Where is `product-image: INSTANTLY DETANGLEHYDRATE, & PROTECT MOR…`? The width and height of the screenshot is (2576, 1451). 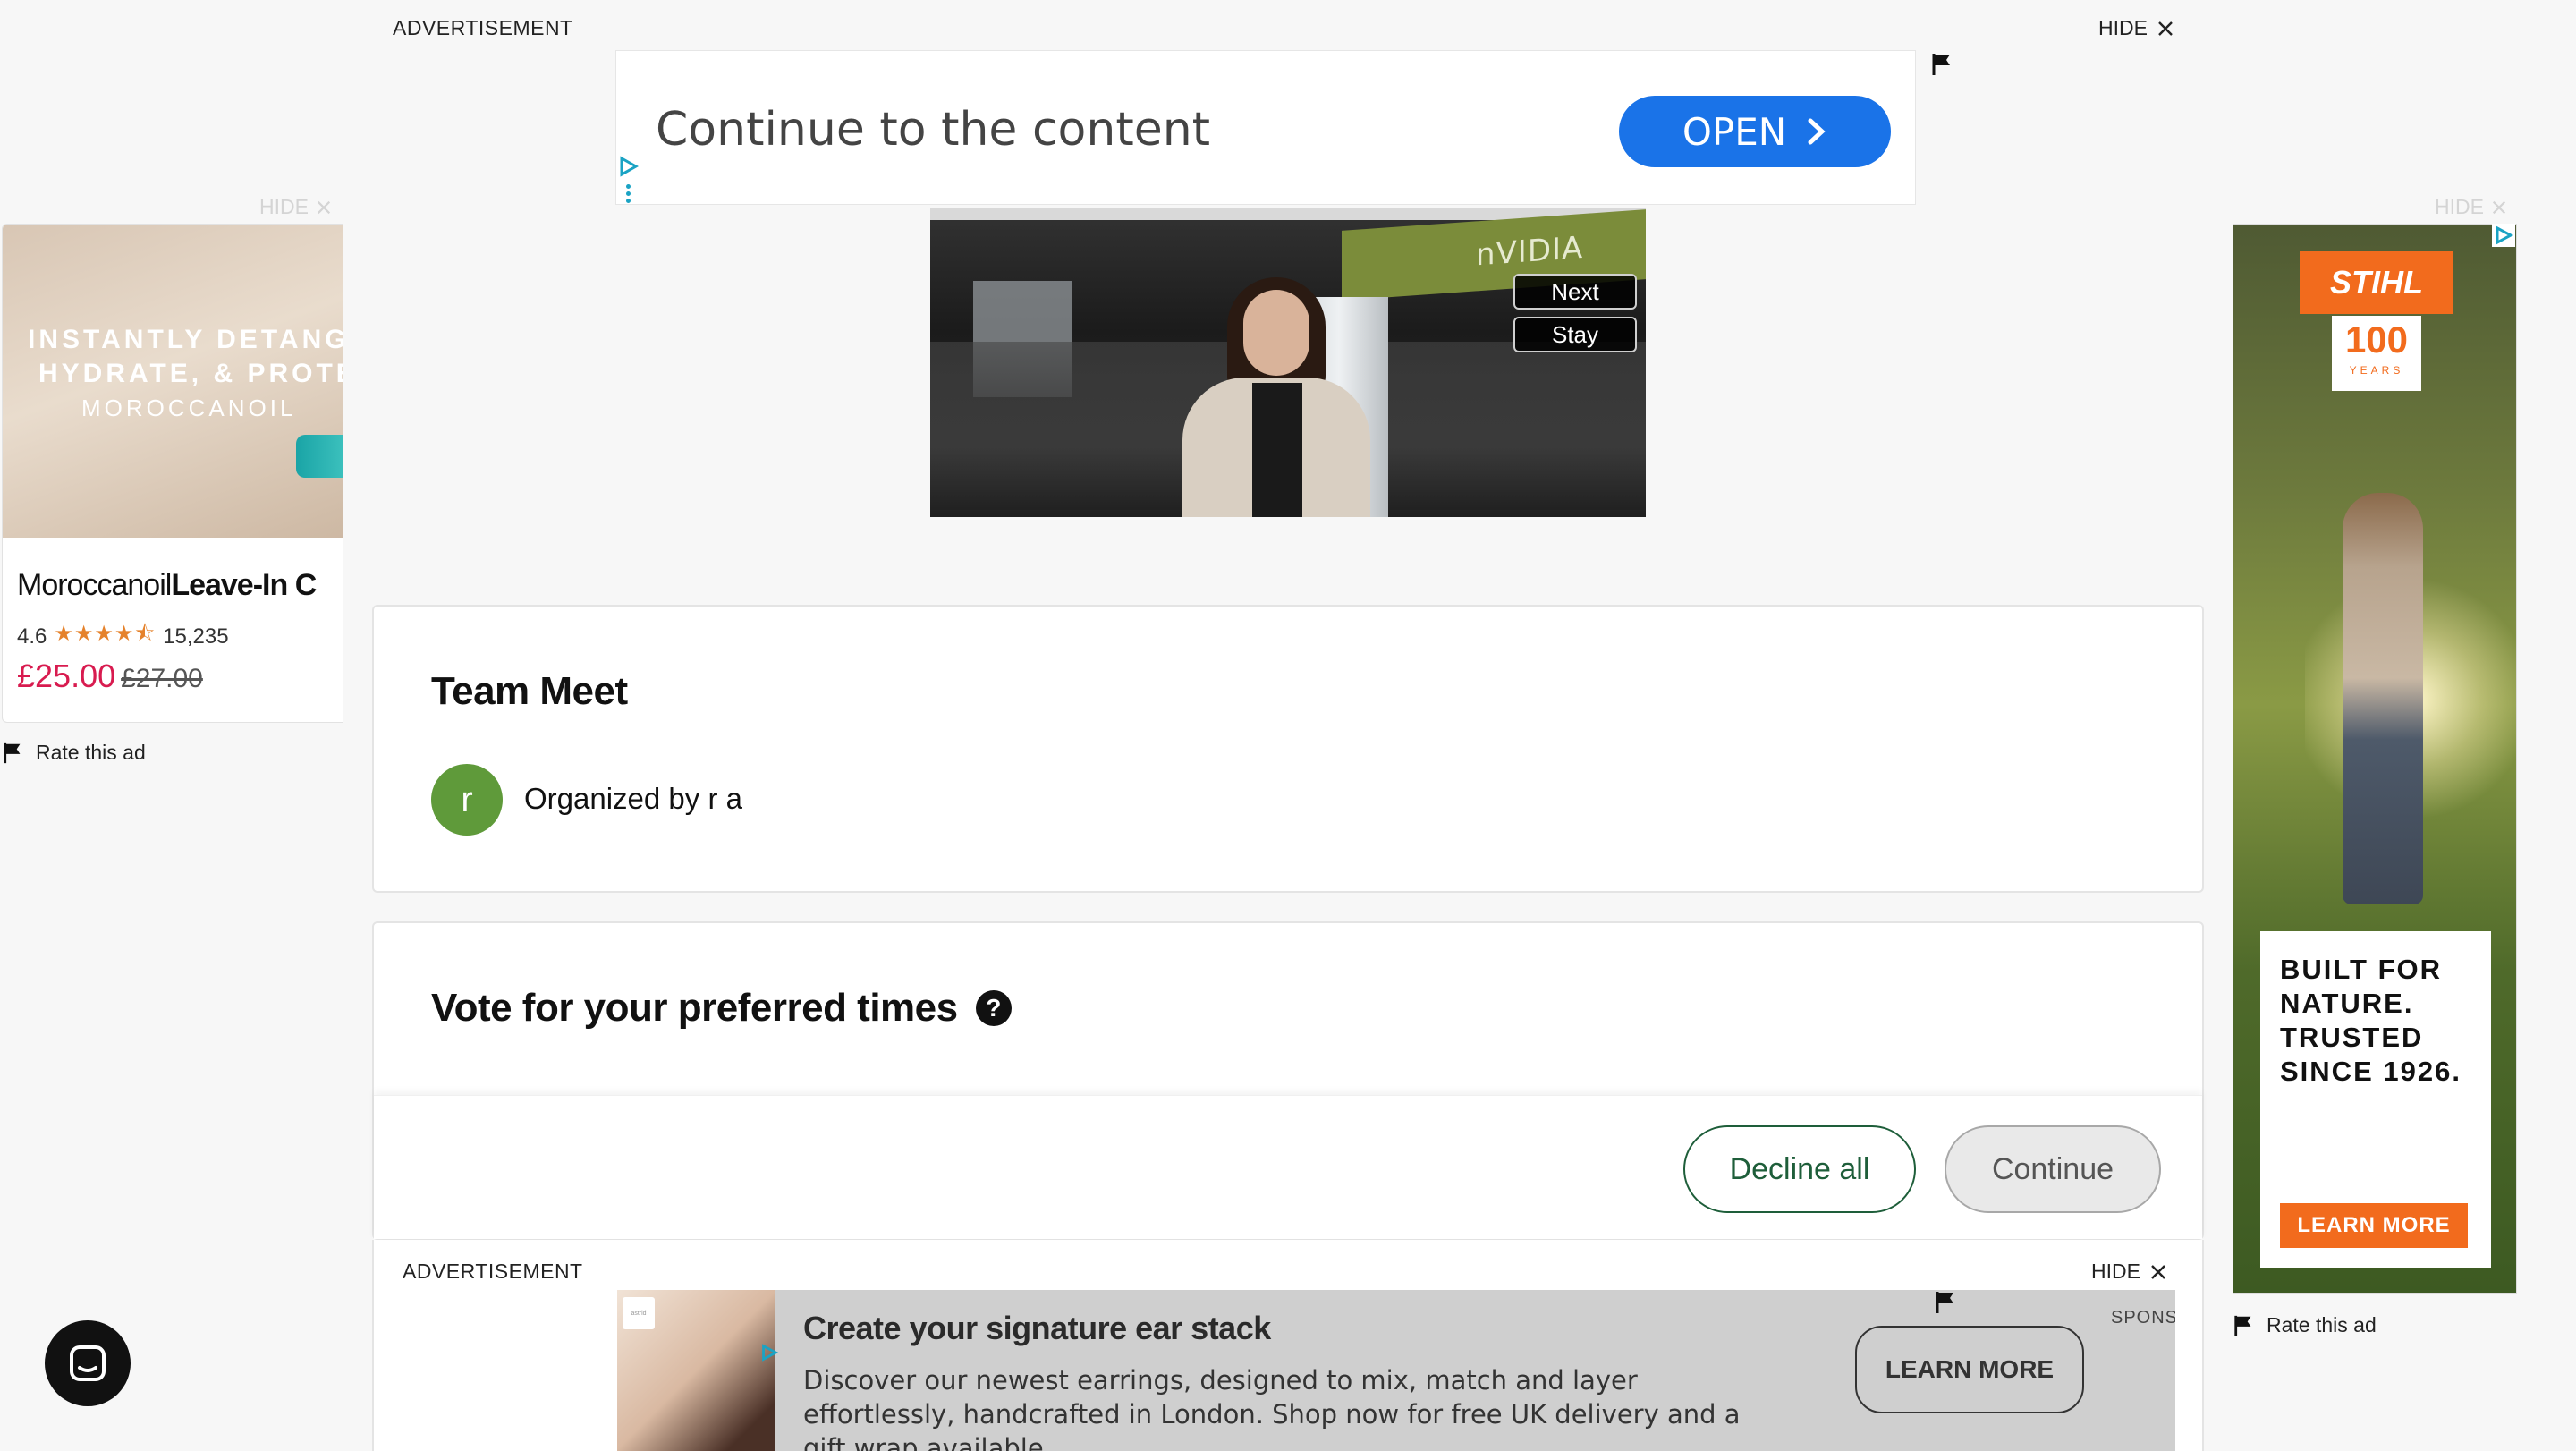 product-image: INSTANTLY DETANGLEHYDRATE, & PROTECT MOR… is located at coordinates (173, 381).